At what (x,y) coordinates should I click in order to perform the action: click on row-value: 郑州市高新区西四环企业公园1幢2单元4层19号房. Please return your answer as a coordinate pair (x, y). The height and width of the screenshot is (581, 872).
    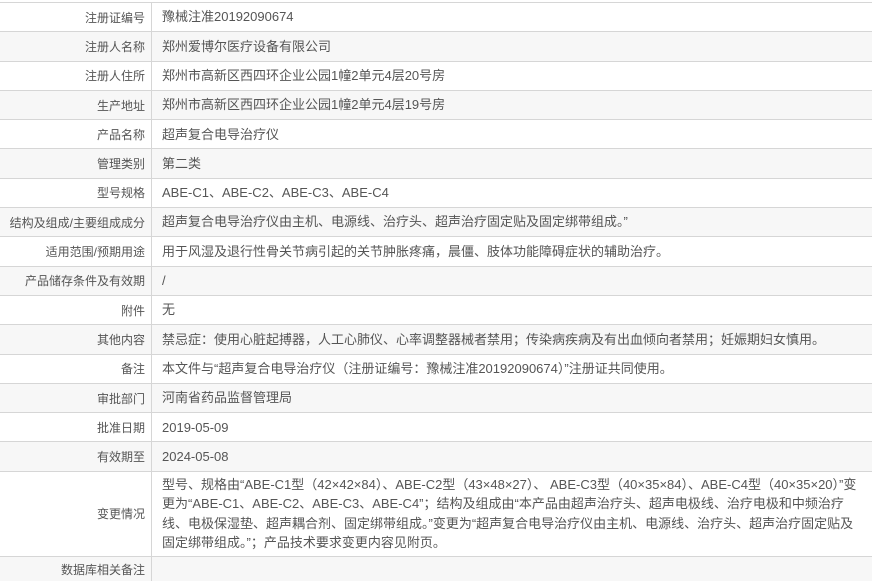
    Looking at the image, I should click on (304, 105).